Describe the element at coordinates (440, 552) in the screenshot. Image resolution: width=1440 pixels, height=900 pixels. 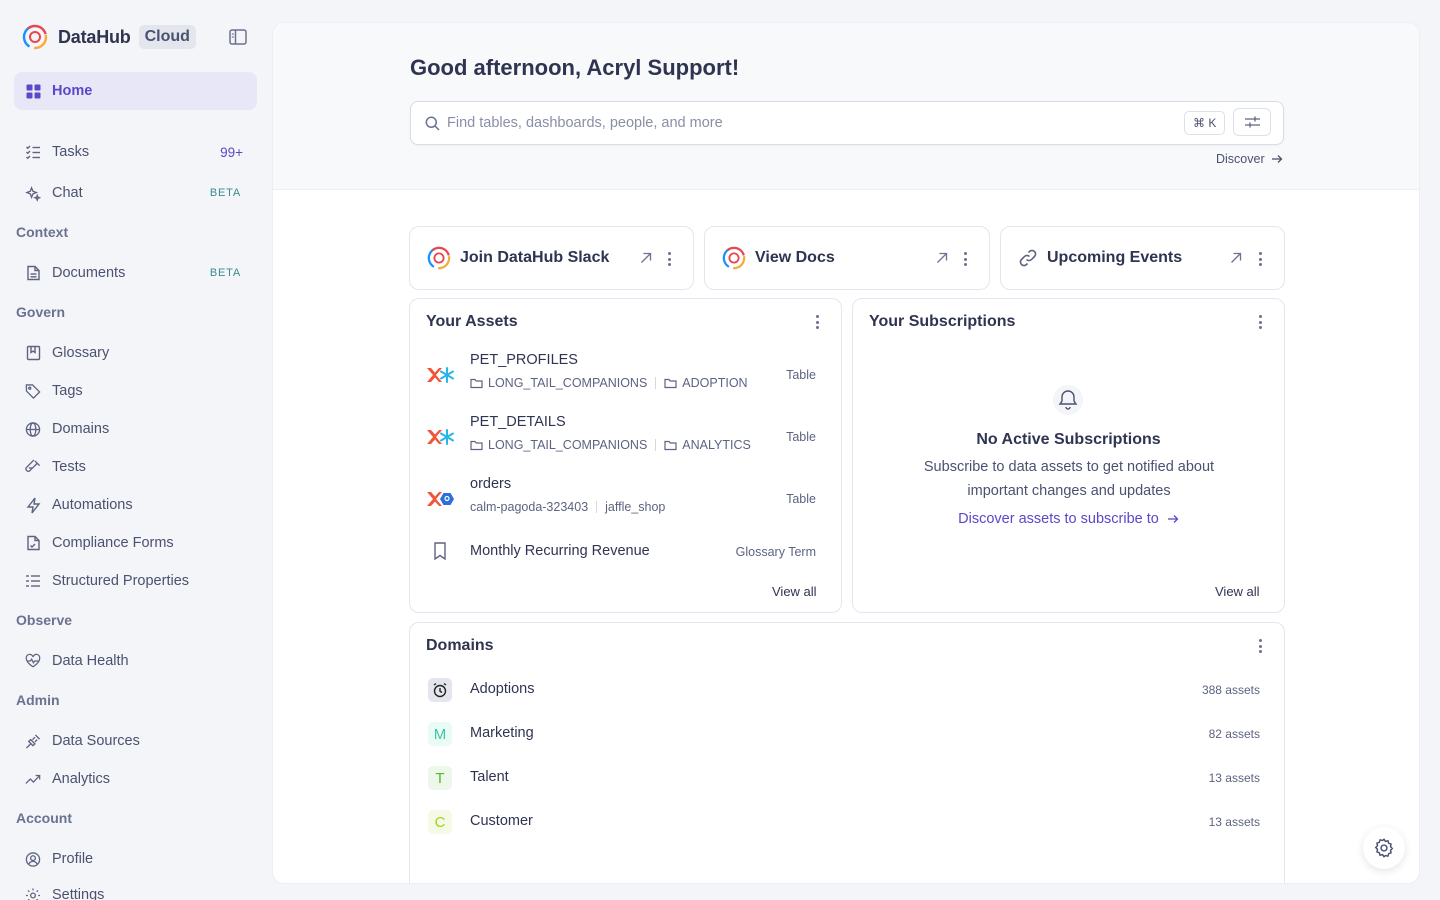
I see `bookmark-icon` at that location.